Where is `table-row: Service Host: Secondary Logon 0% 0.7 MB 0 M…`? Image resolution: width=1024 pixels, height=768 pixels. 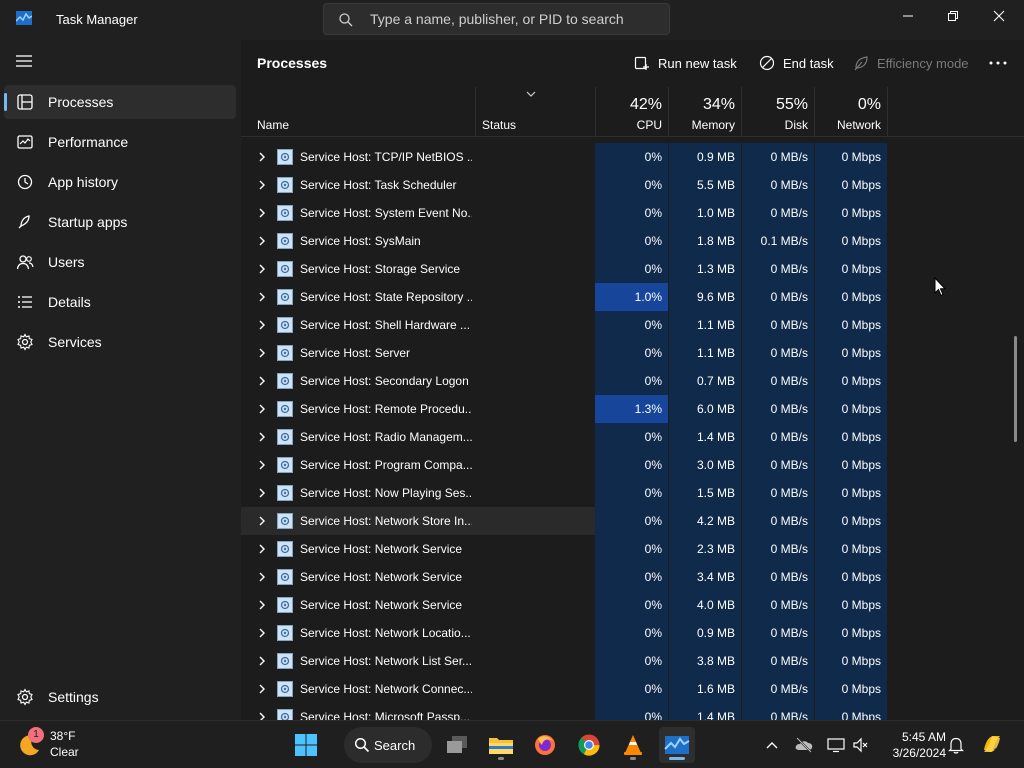
table-row: Service Host: Secondary Logon 0% 0.7 MB 0 M… is located at coordinates (564, 381).